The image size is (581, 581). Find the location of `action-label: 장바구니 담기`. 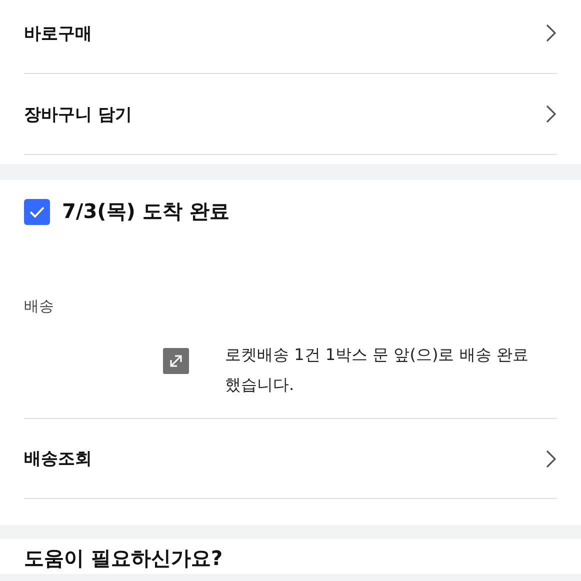

action-label: 장바구니 담기 is located at coordinates (78, 115).